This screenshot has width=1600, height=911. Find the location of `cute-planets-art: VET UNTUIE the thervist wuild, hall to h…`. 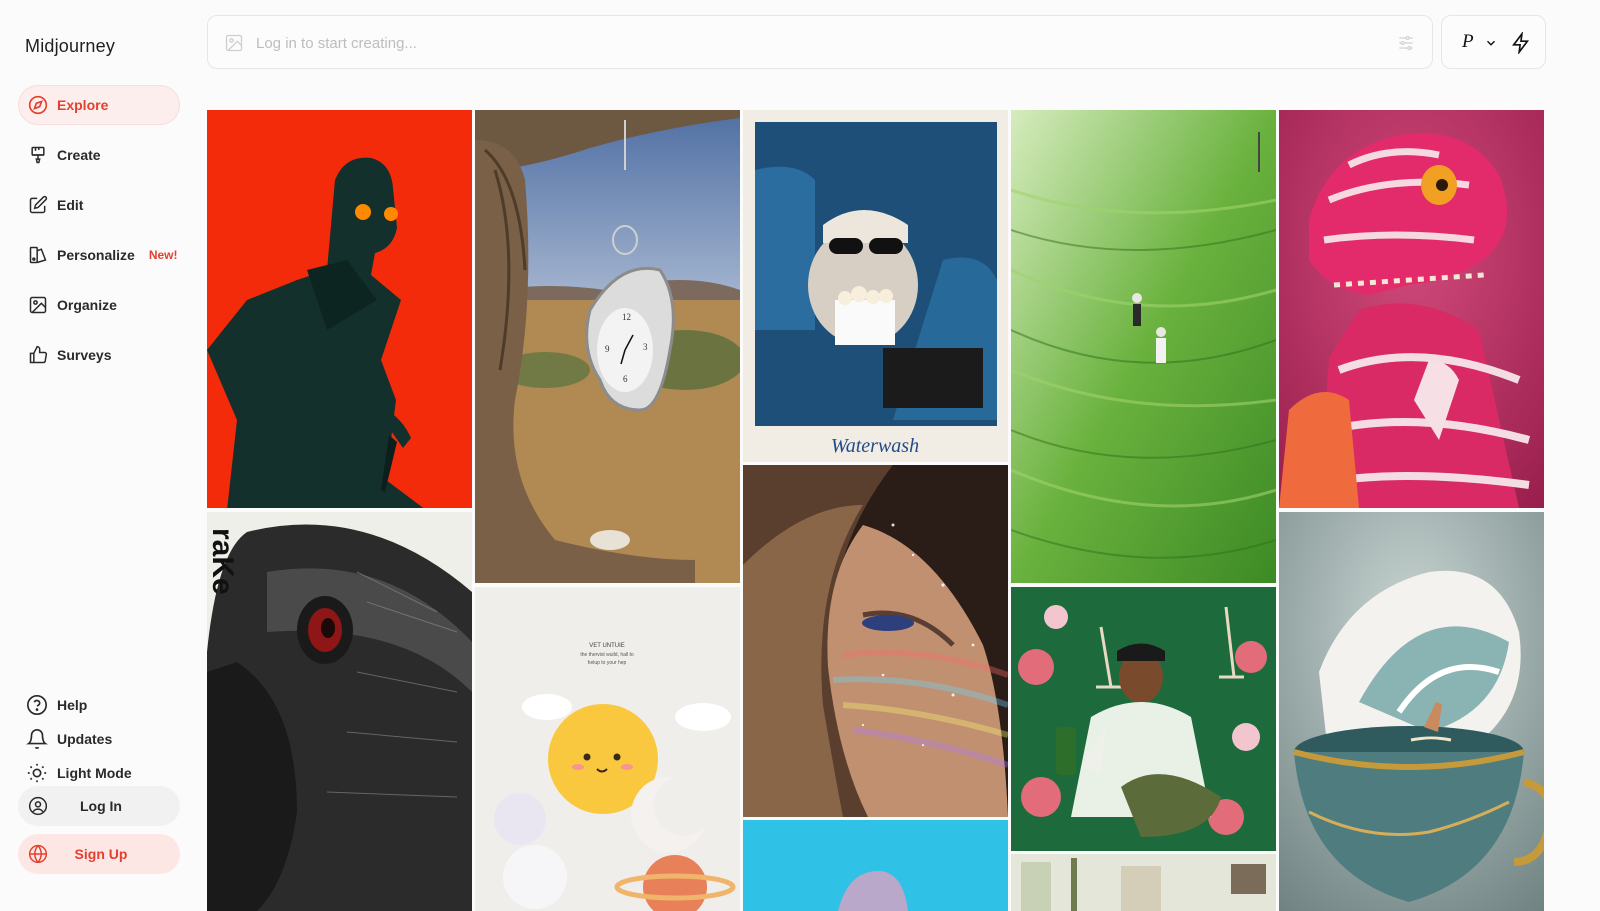

cute-planets-art: VET UNTUIE the thervist wuild, hall to h… is located at coordinates (607, 749).